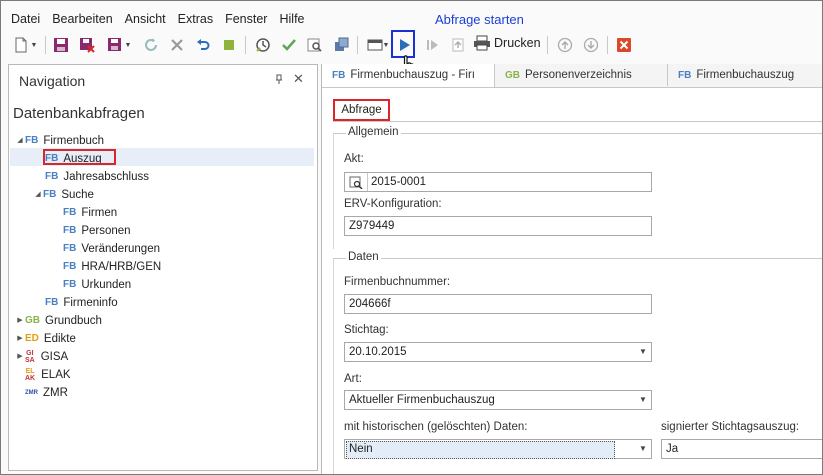 The height and width of the screenshot is (475, 823). I want to click on tree-item-personen: FB Personen, so click(97, 231).